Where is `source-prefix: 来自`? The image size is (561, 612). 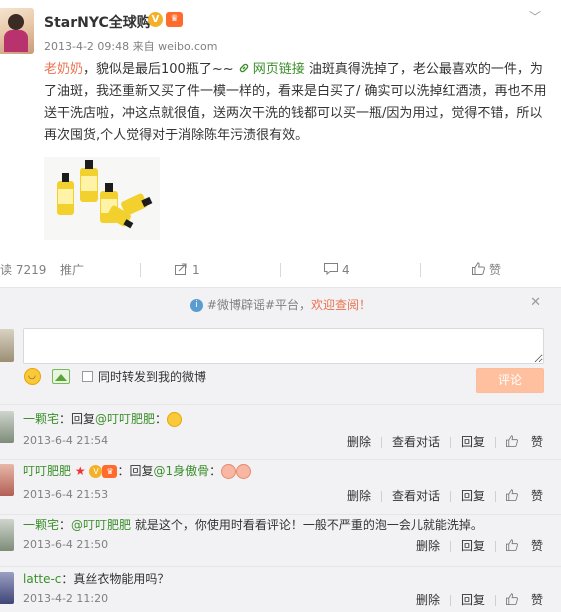 source-prefix: 来自 is located at coordinates (143, 46).